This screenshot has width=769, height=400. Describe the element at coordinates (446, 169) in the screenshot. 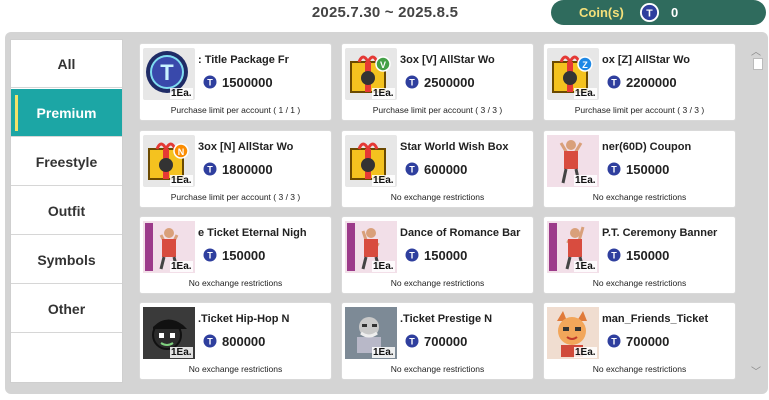

I see `item-price: 600000` at that location.